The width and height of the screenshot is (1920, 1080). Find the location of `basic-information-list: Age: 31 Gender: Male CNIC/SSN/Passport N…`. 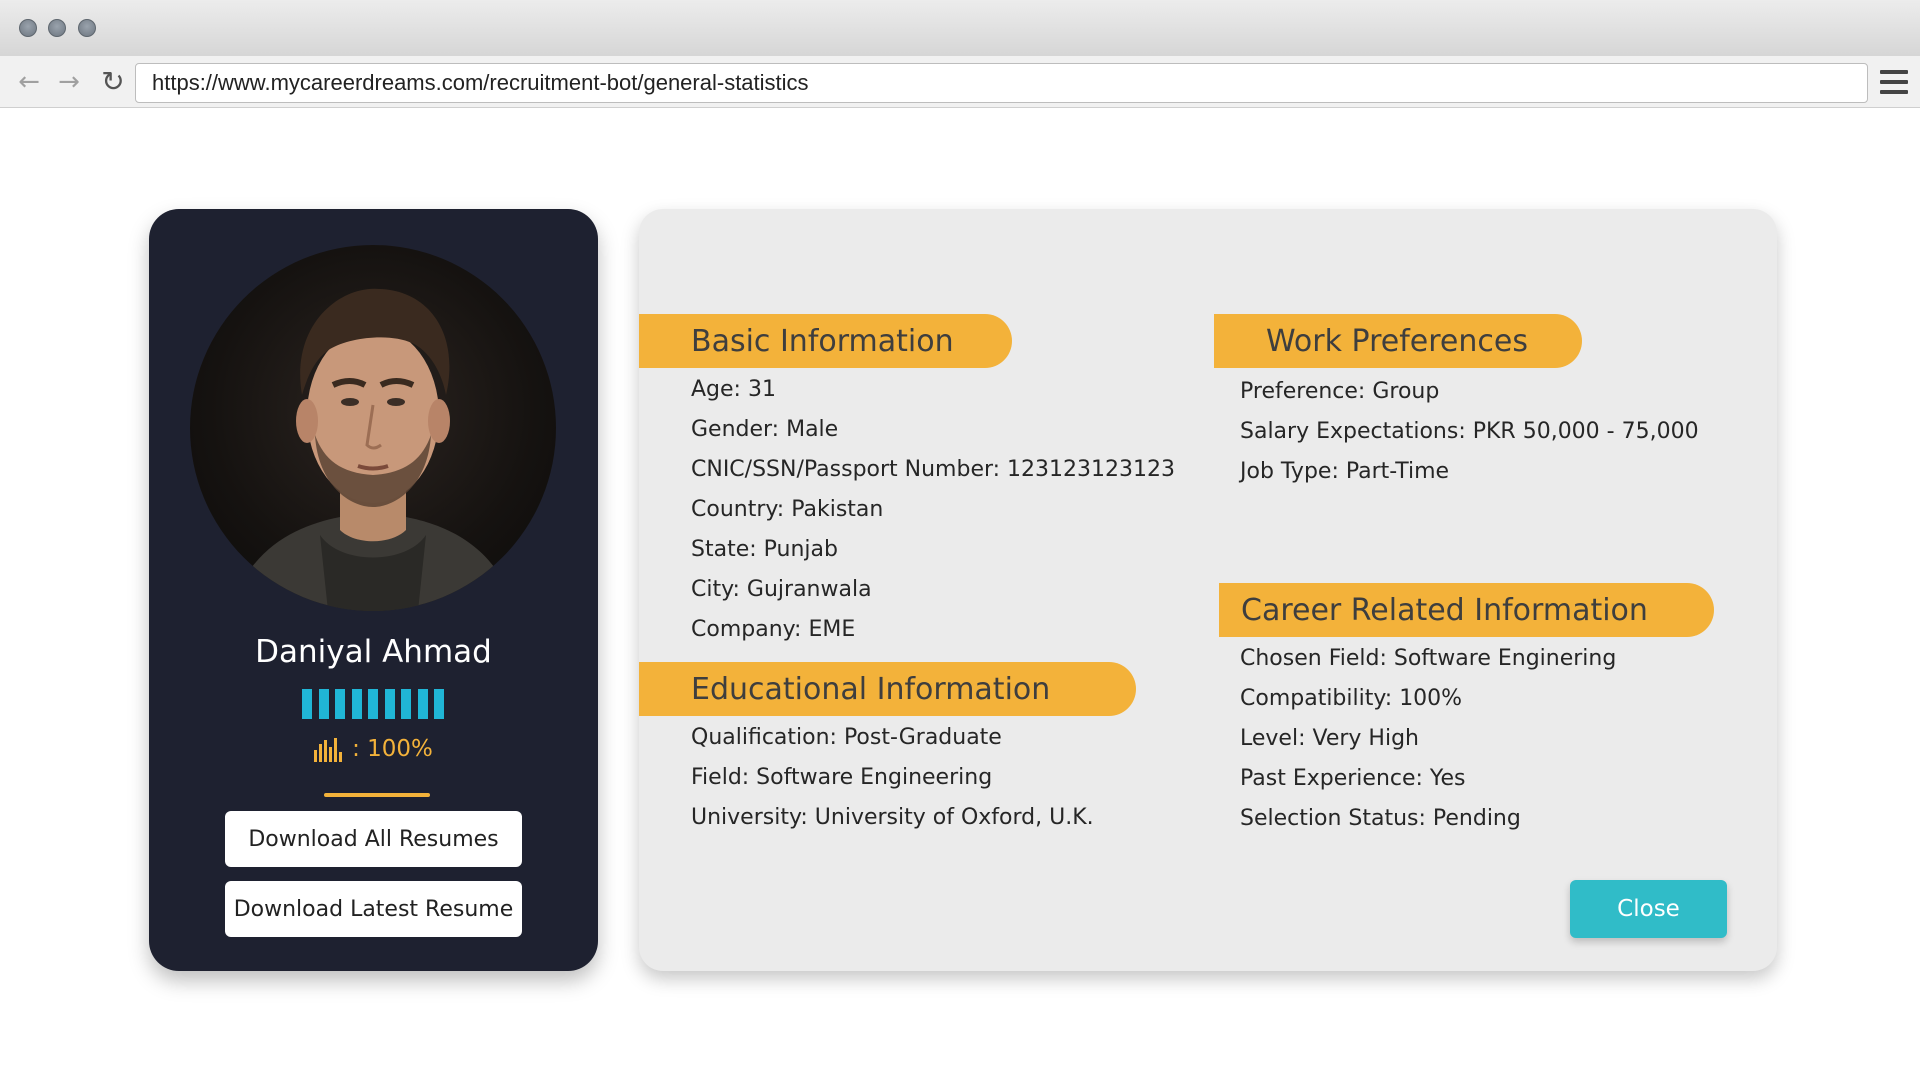

basic-information-list: Age: 31 Gender: Male CNIC/SSN/Passport N… is located at coordinates (933, 510).